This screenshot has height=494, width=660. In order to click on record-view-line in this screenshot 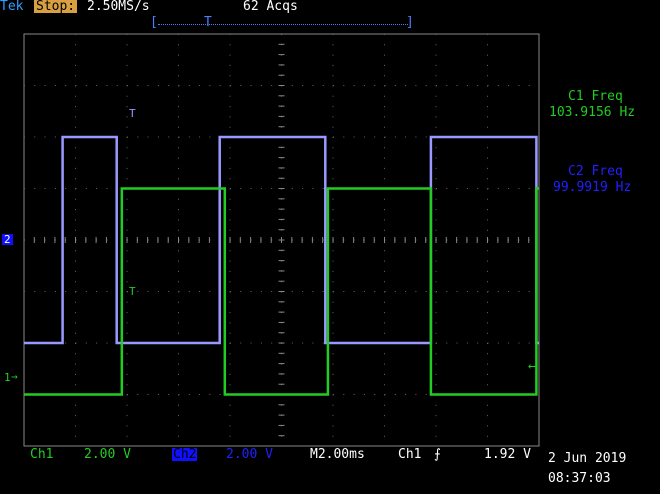, I will do `click(283, 24)`.